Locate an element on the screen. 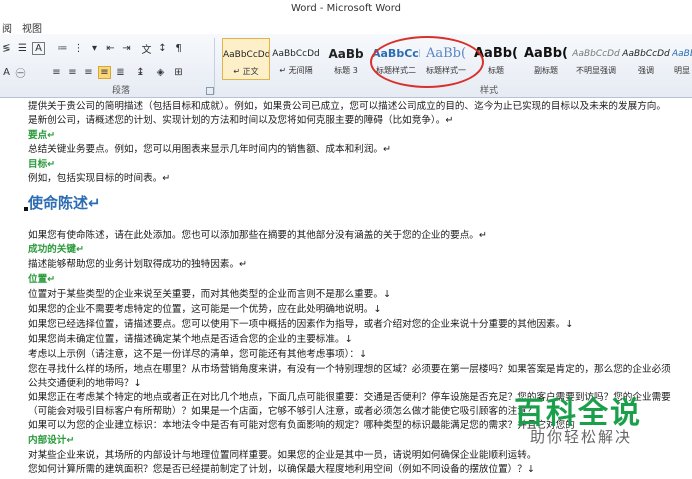 The image size is (692, 479). title-bar: Word - Microsoft Word is located at coordinates (346, 9).